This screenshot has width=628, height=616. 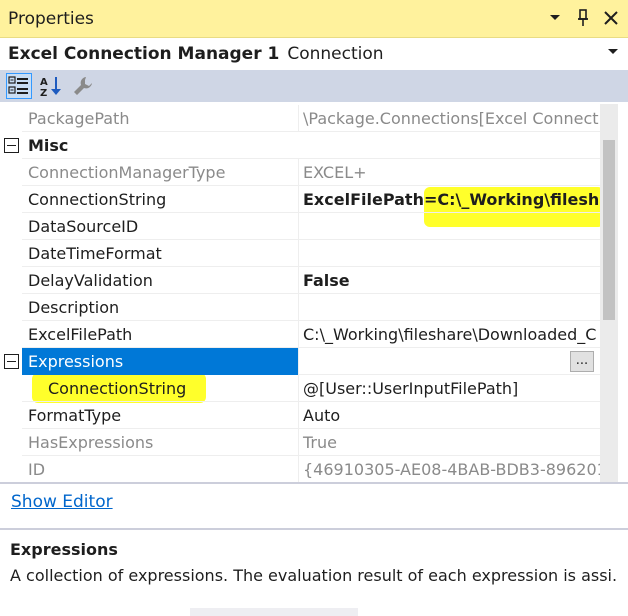 I want to click on pin-icon, so click(x=583, y=18).